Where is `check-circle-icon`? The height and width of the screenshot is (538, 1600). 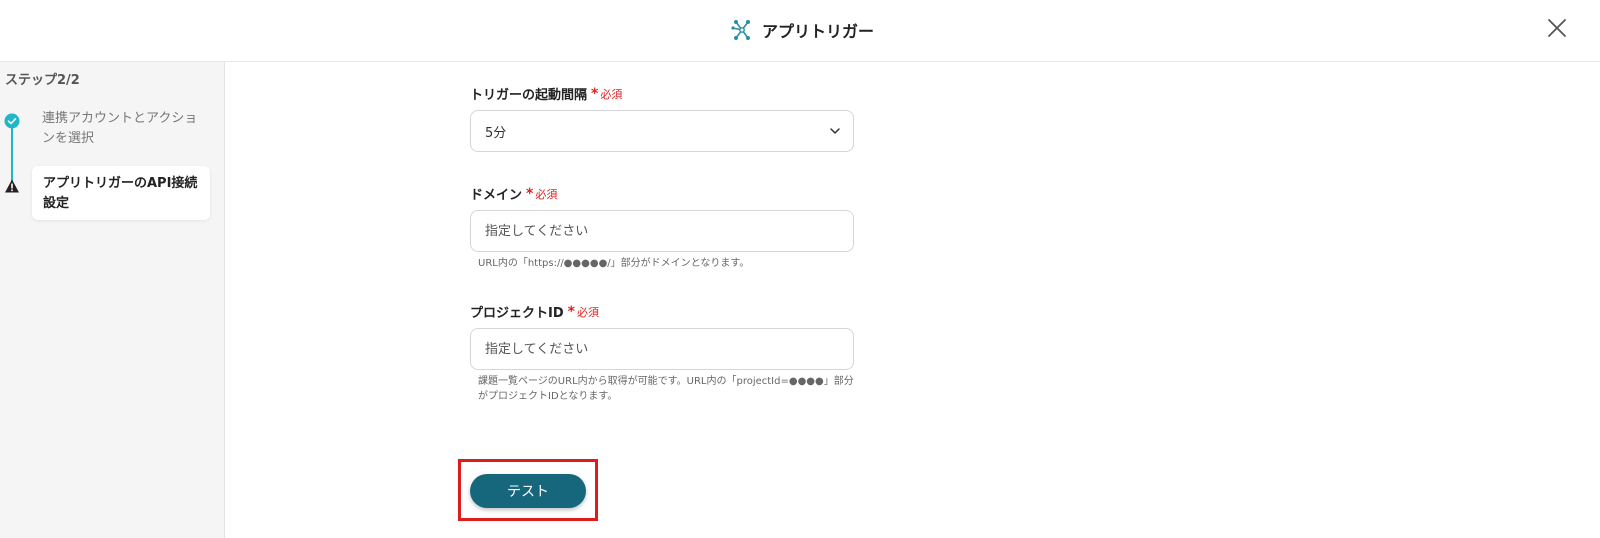 check-circle-icon is located at coordinates (12, 121).